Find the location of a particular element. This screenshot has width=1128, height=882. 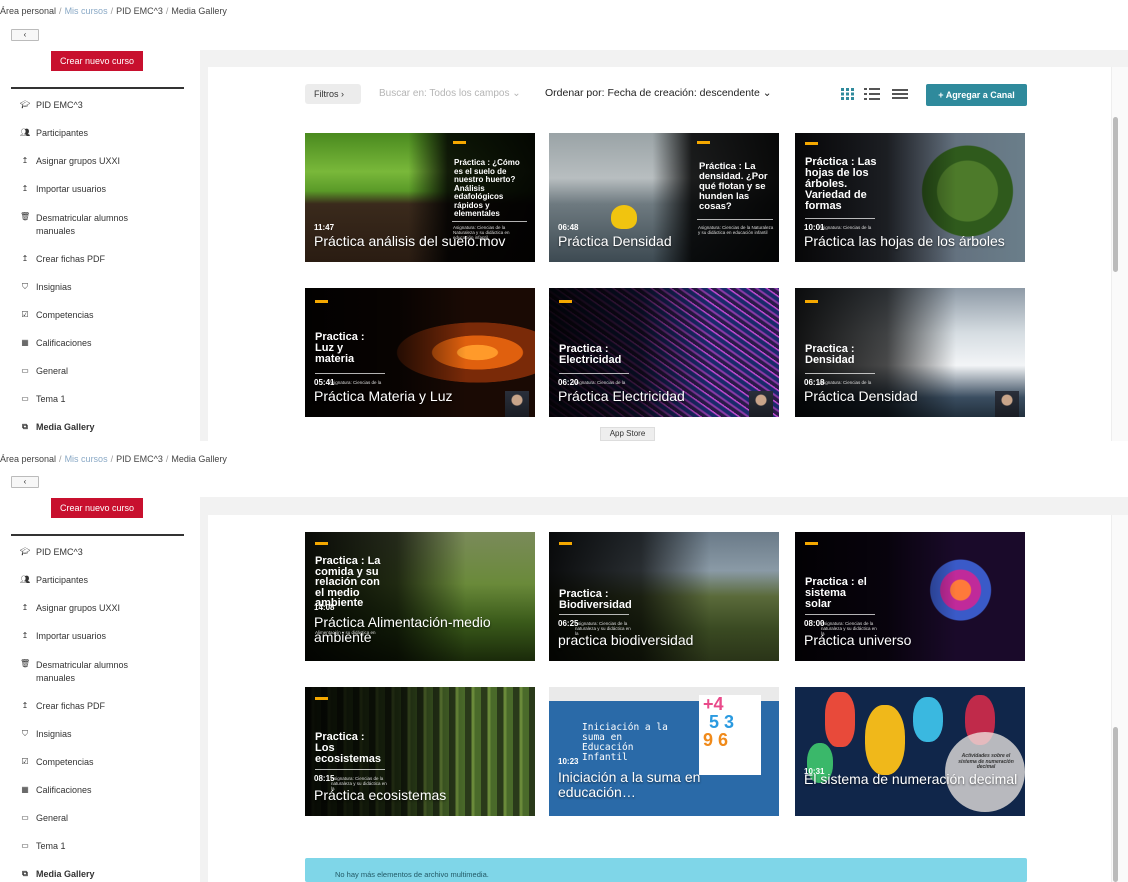

media-title: Práctica las hojas de los árboles is located at coordinates (911, 241).